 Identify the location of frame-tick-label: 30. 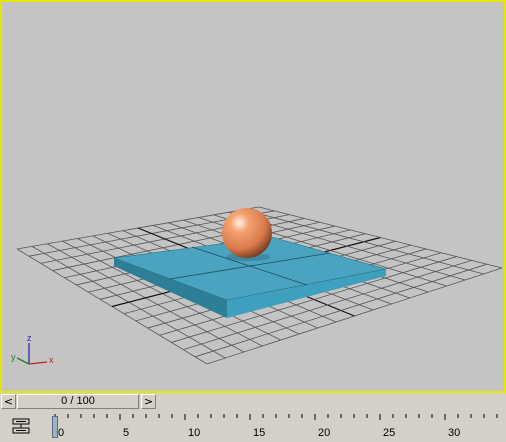
(454, 433).